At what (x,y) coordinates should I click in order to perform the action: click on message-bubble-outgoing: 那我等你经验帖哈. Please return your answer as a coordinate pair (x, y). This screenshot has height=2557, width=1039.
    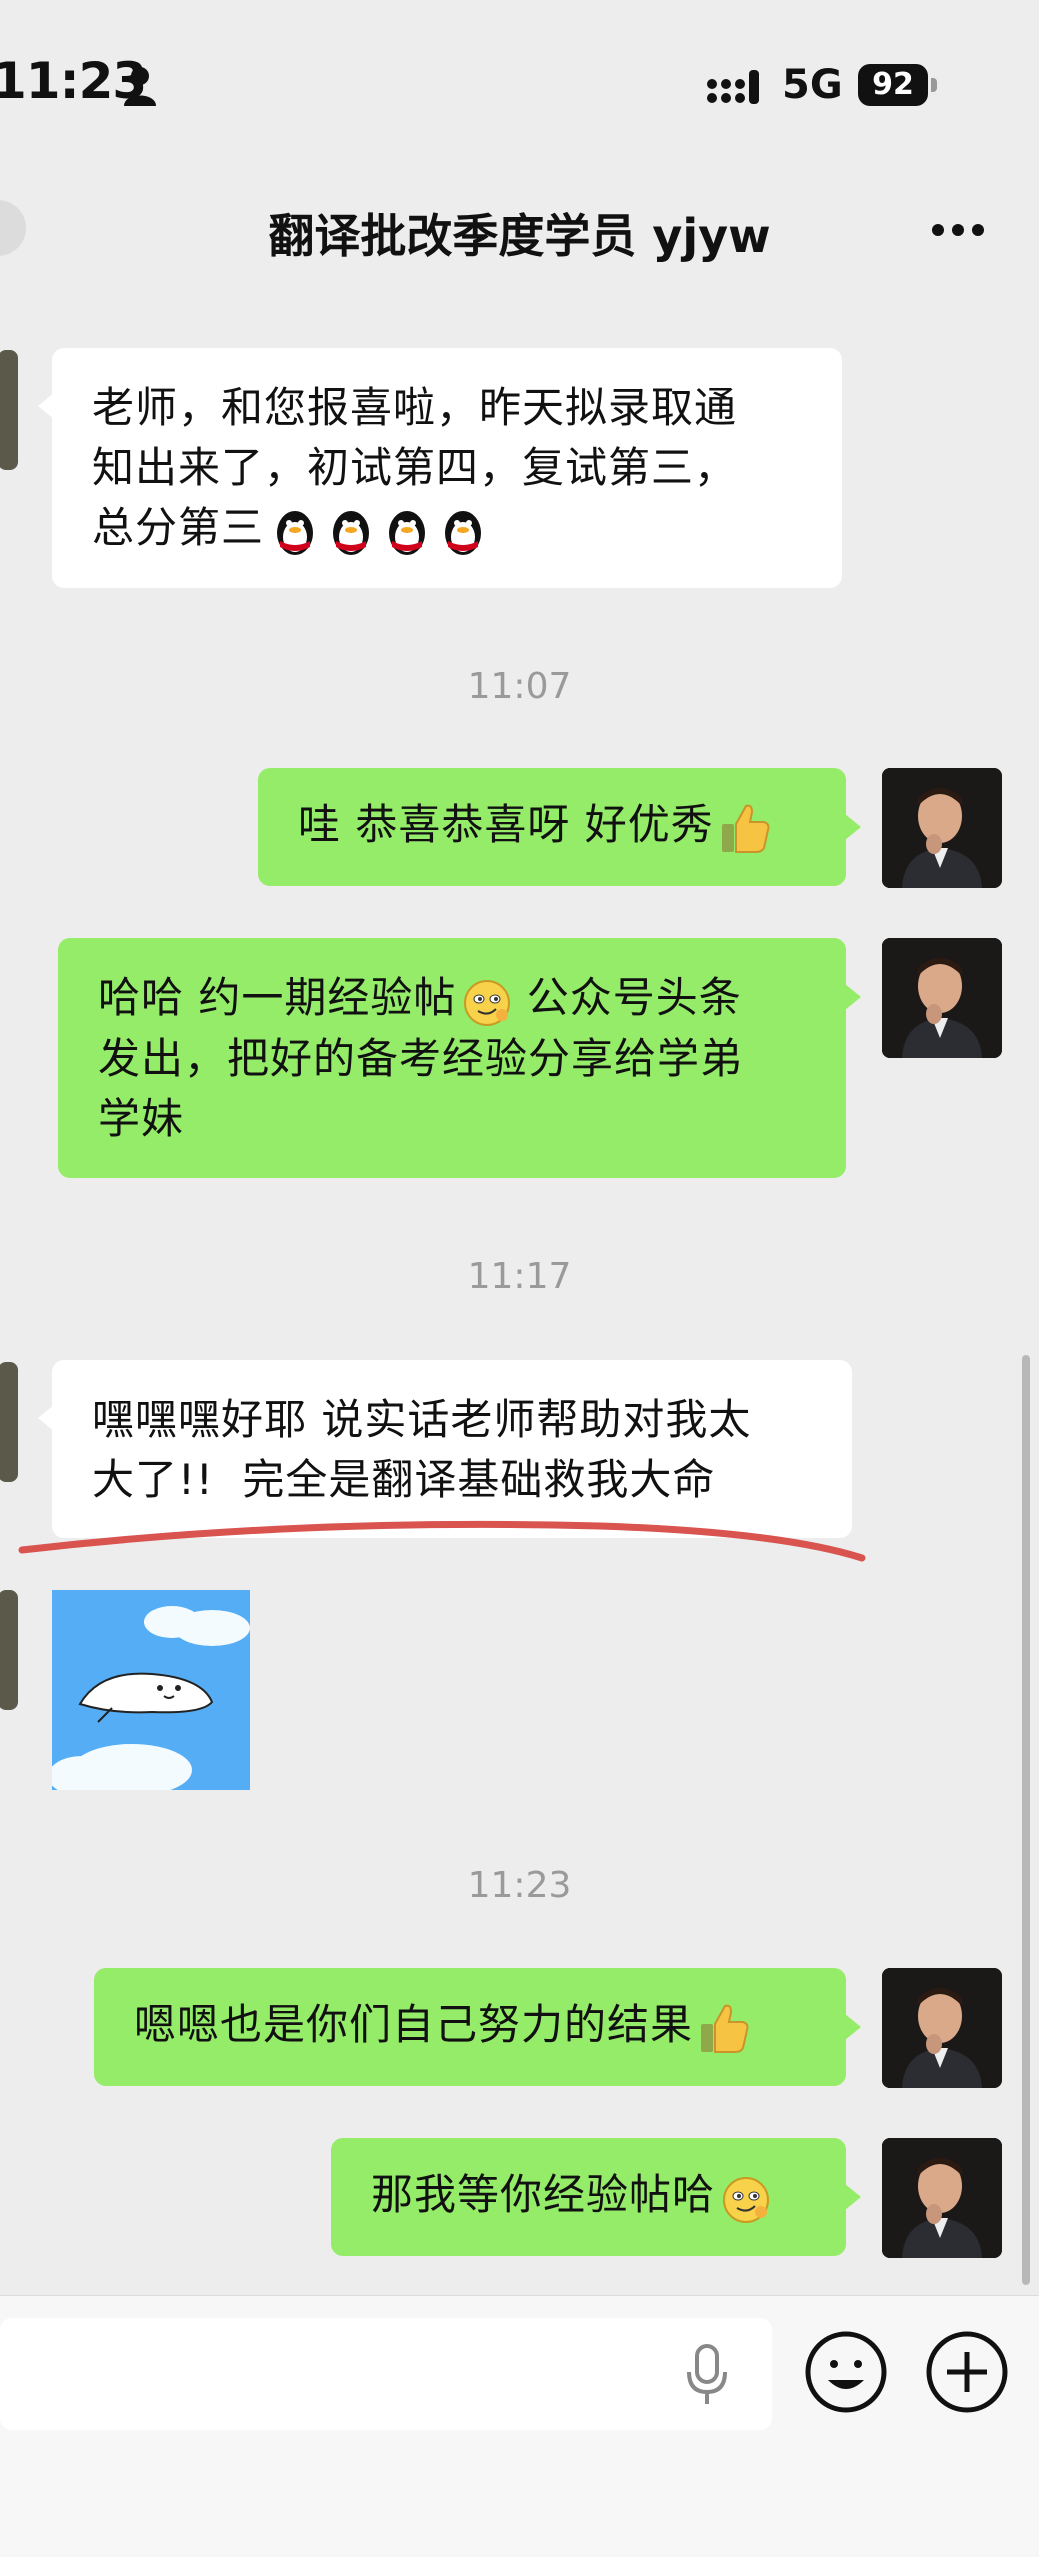
    Looking at the image, I should click on (588, 2197).